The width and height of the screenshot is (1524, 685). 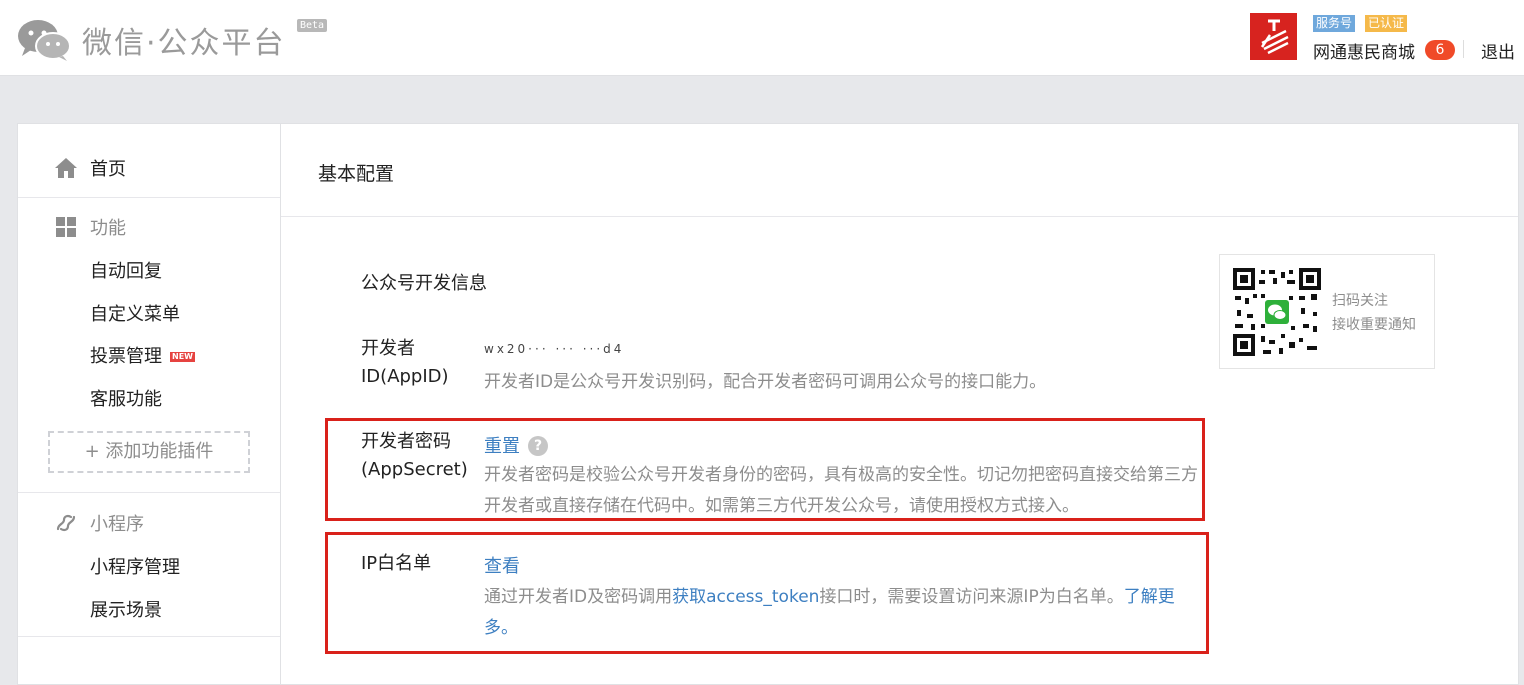 I want to click on grid-icon, so click(x=66, y=227).